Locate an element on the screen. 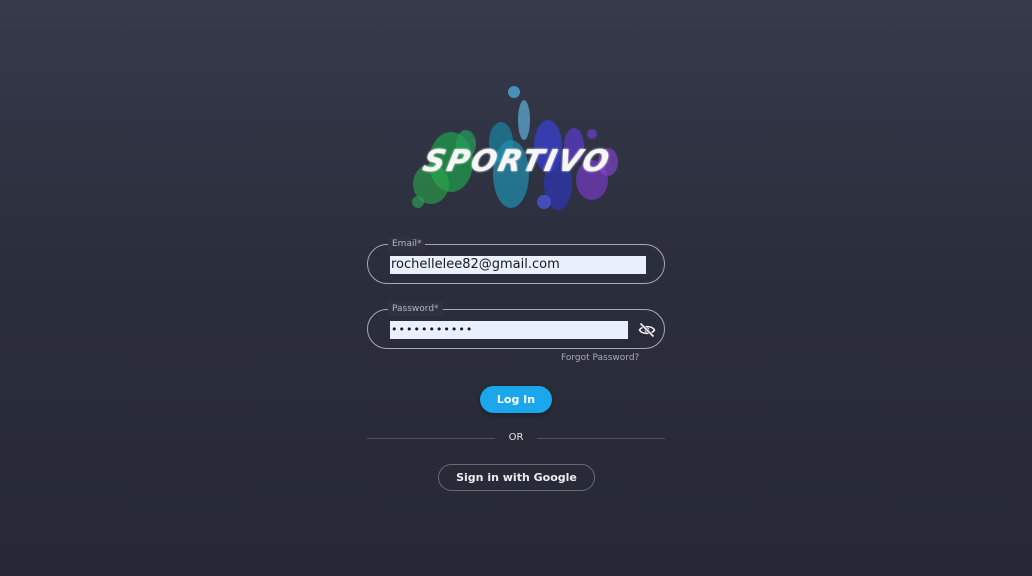 The height and width of the screenshot is (576, 1032). login-button: Log In is located at coordinates (516, 399).